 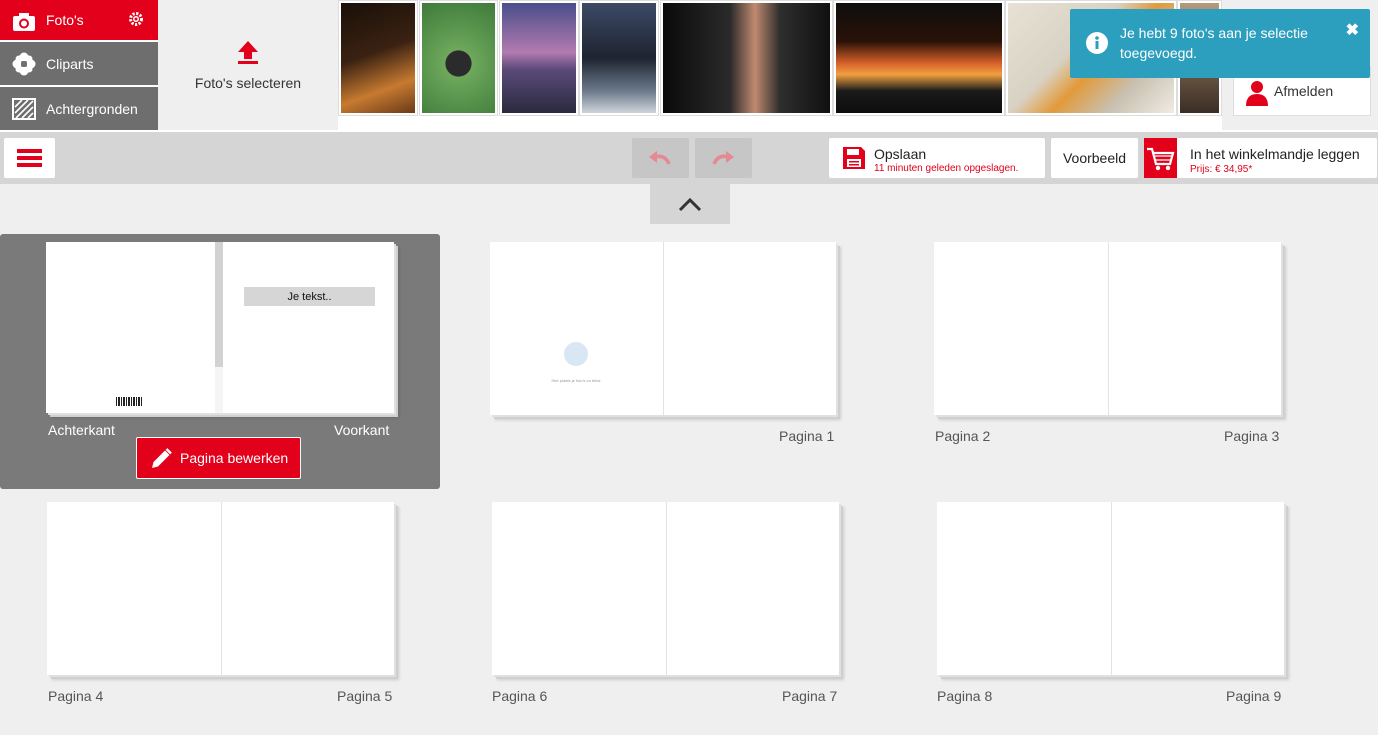 I want to click on photo-handshake, so click(x=746, y=58).